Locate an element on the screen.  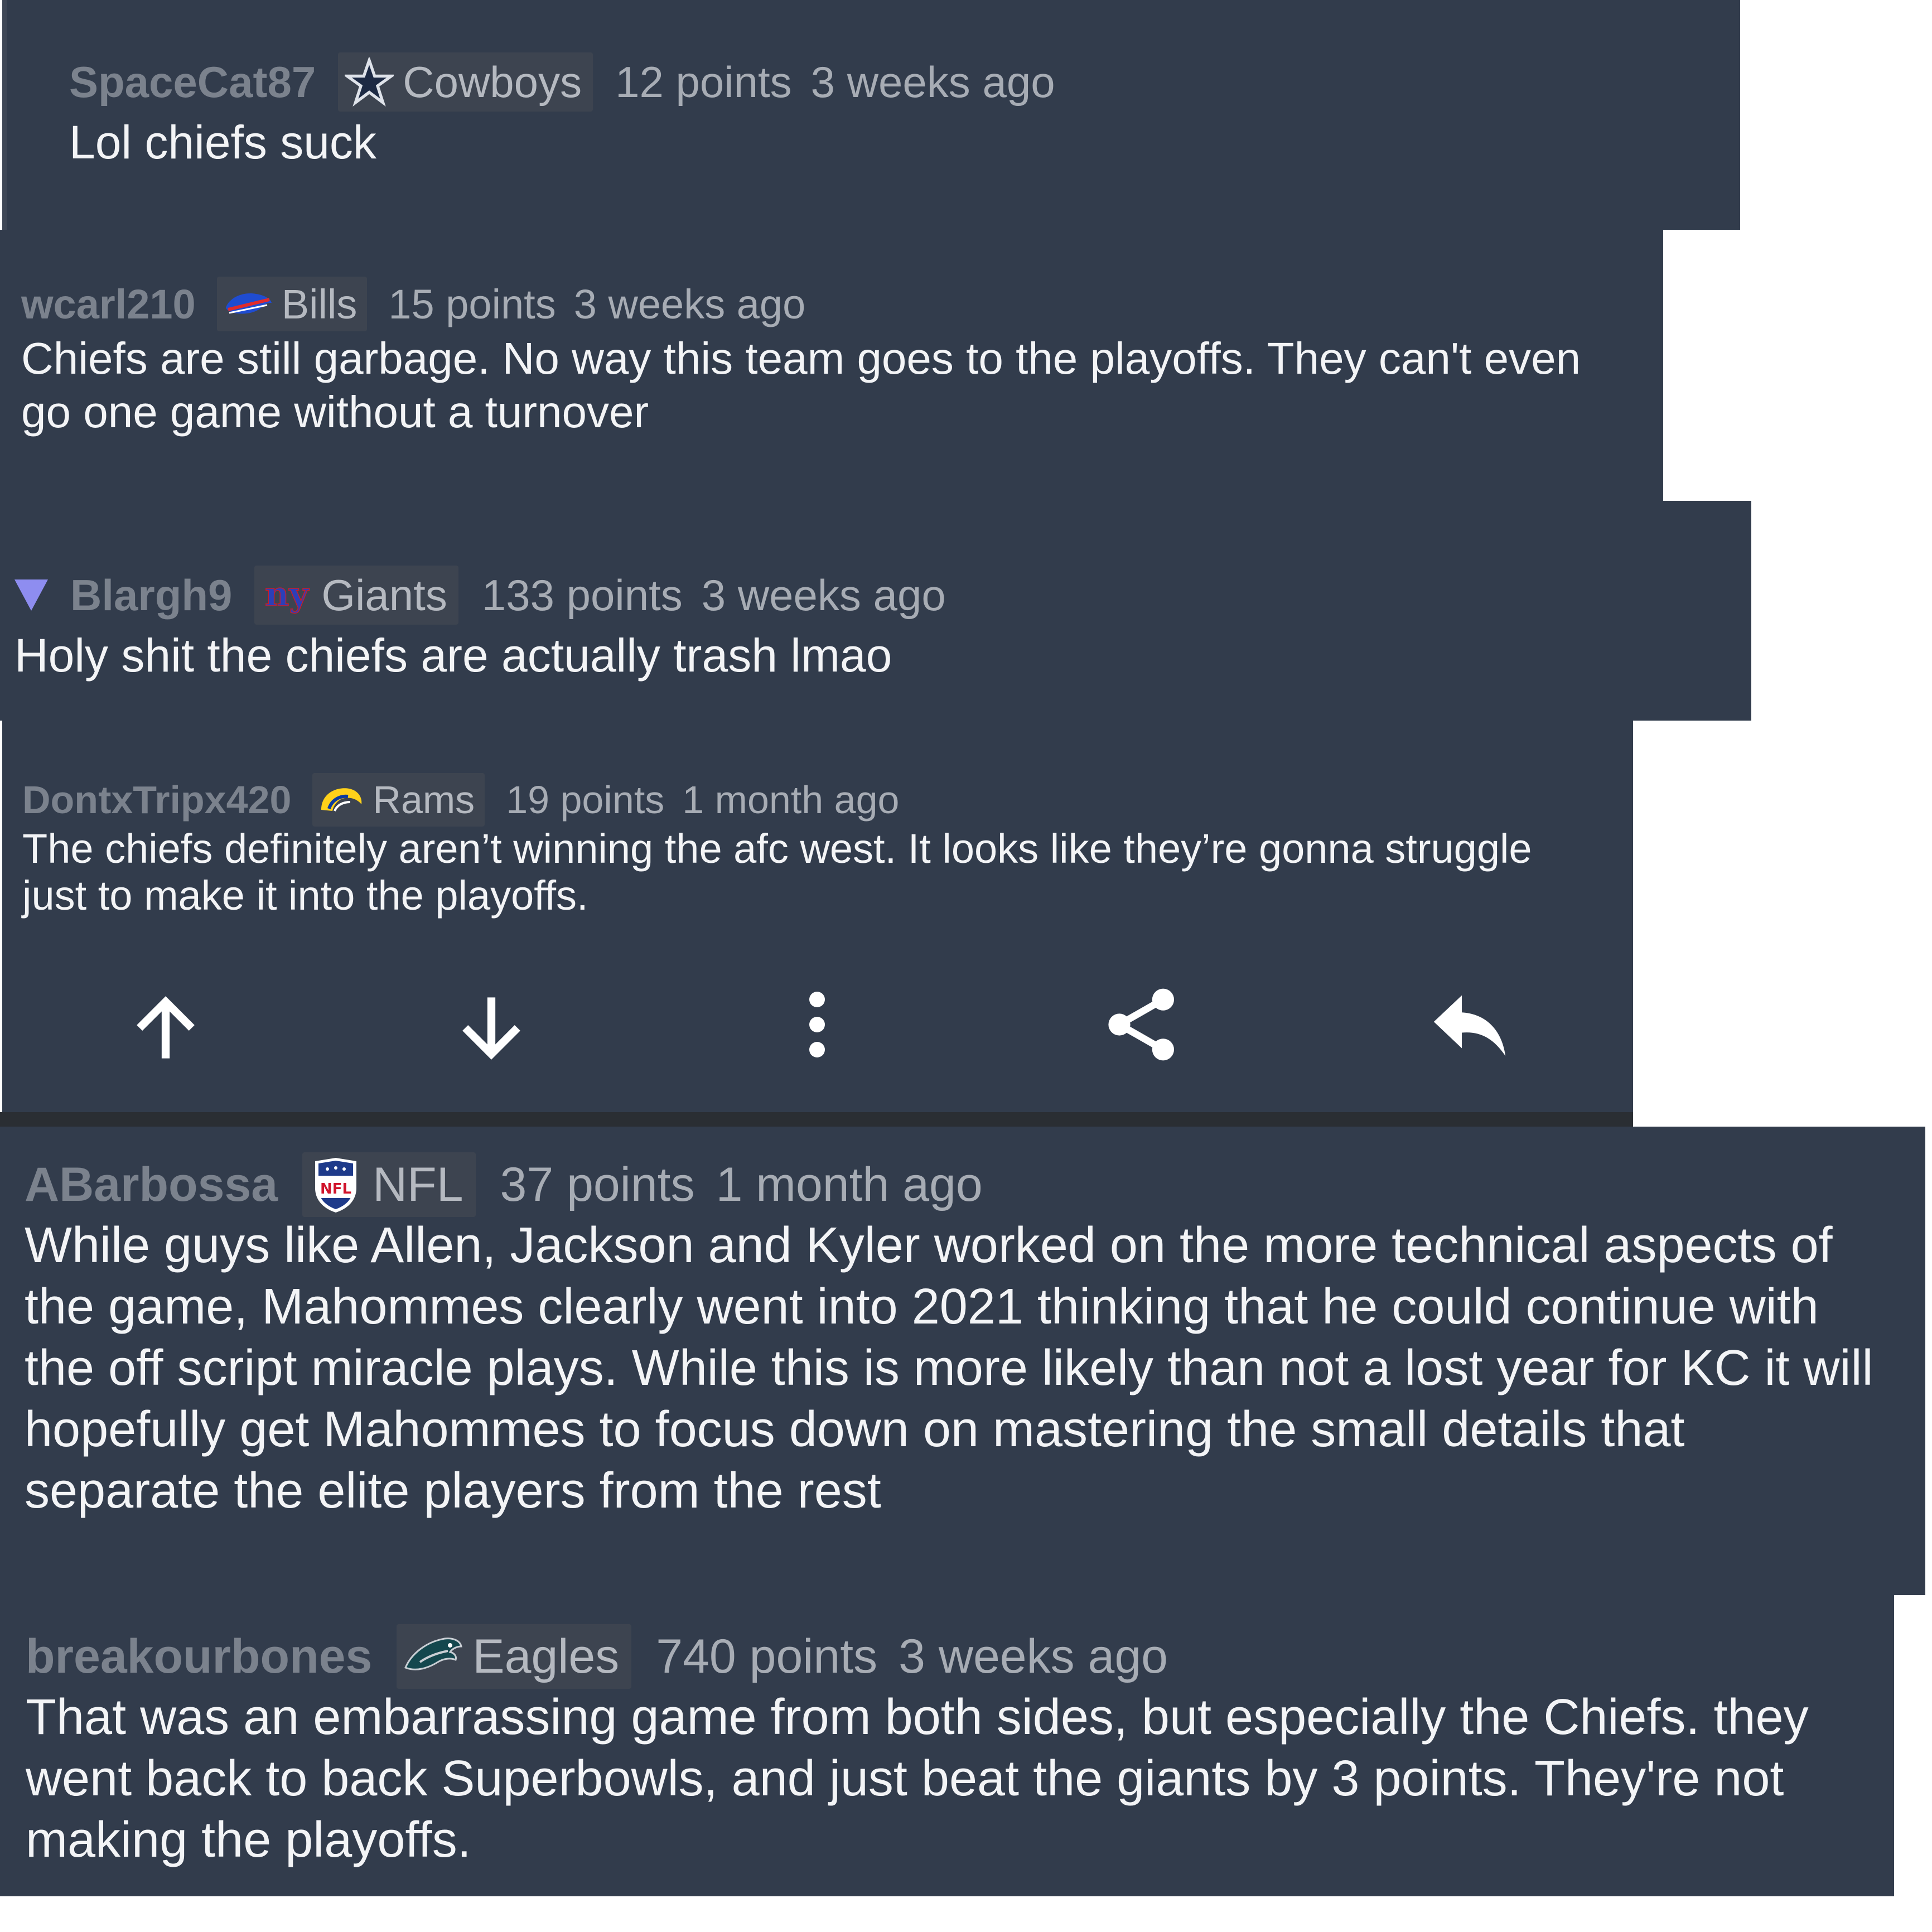
downvote-button is located at coordinates (491, 1029).